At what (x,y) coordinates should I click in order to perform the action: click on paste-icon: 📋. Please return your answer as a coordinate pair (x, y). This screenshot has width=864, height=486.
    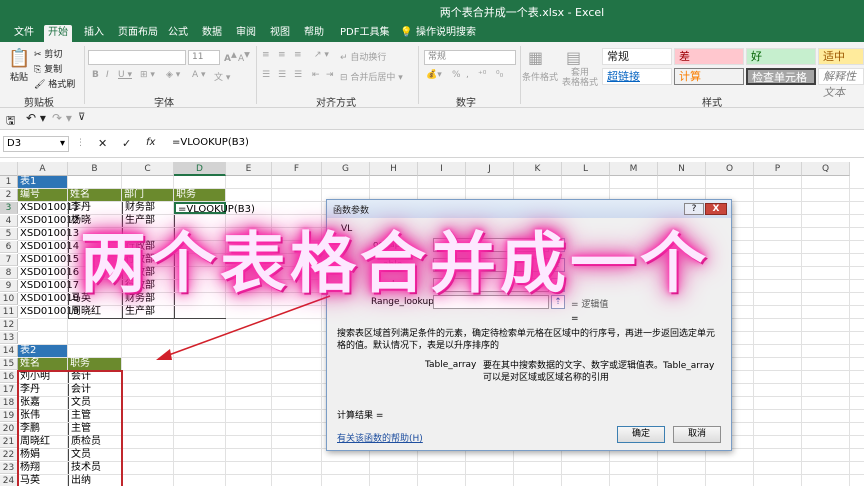
    Looking at the image, I should click on (19, 58).